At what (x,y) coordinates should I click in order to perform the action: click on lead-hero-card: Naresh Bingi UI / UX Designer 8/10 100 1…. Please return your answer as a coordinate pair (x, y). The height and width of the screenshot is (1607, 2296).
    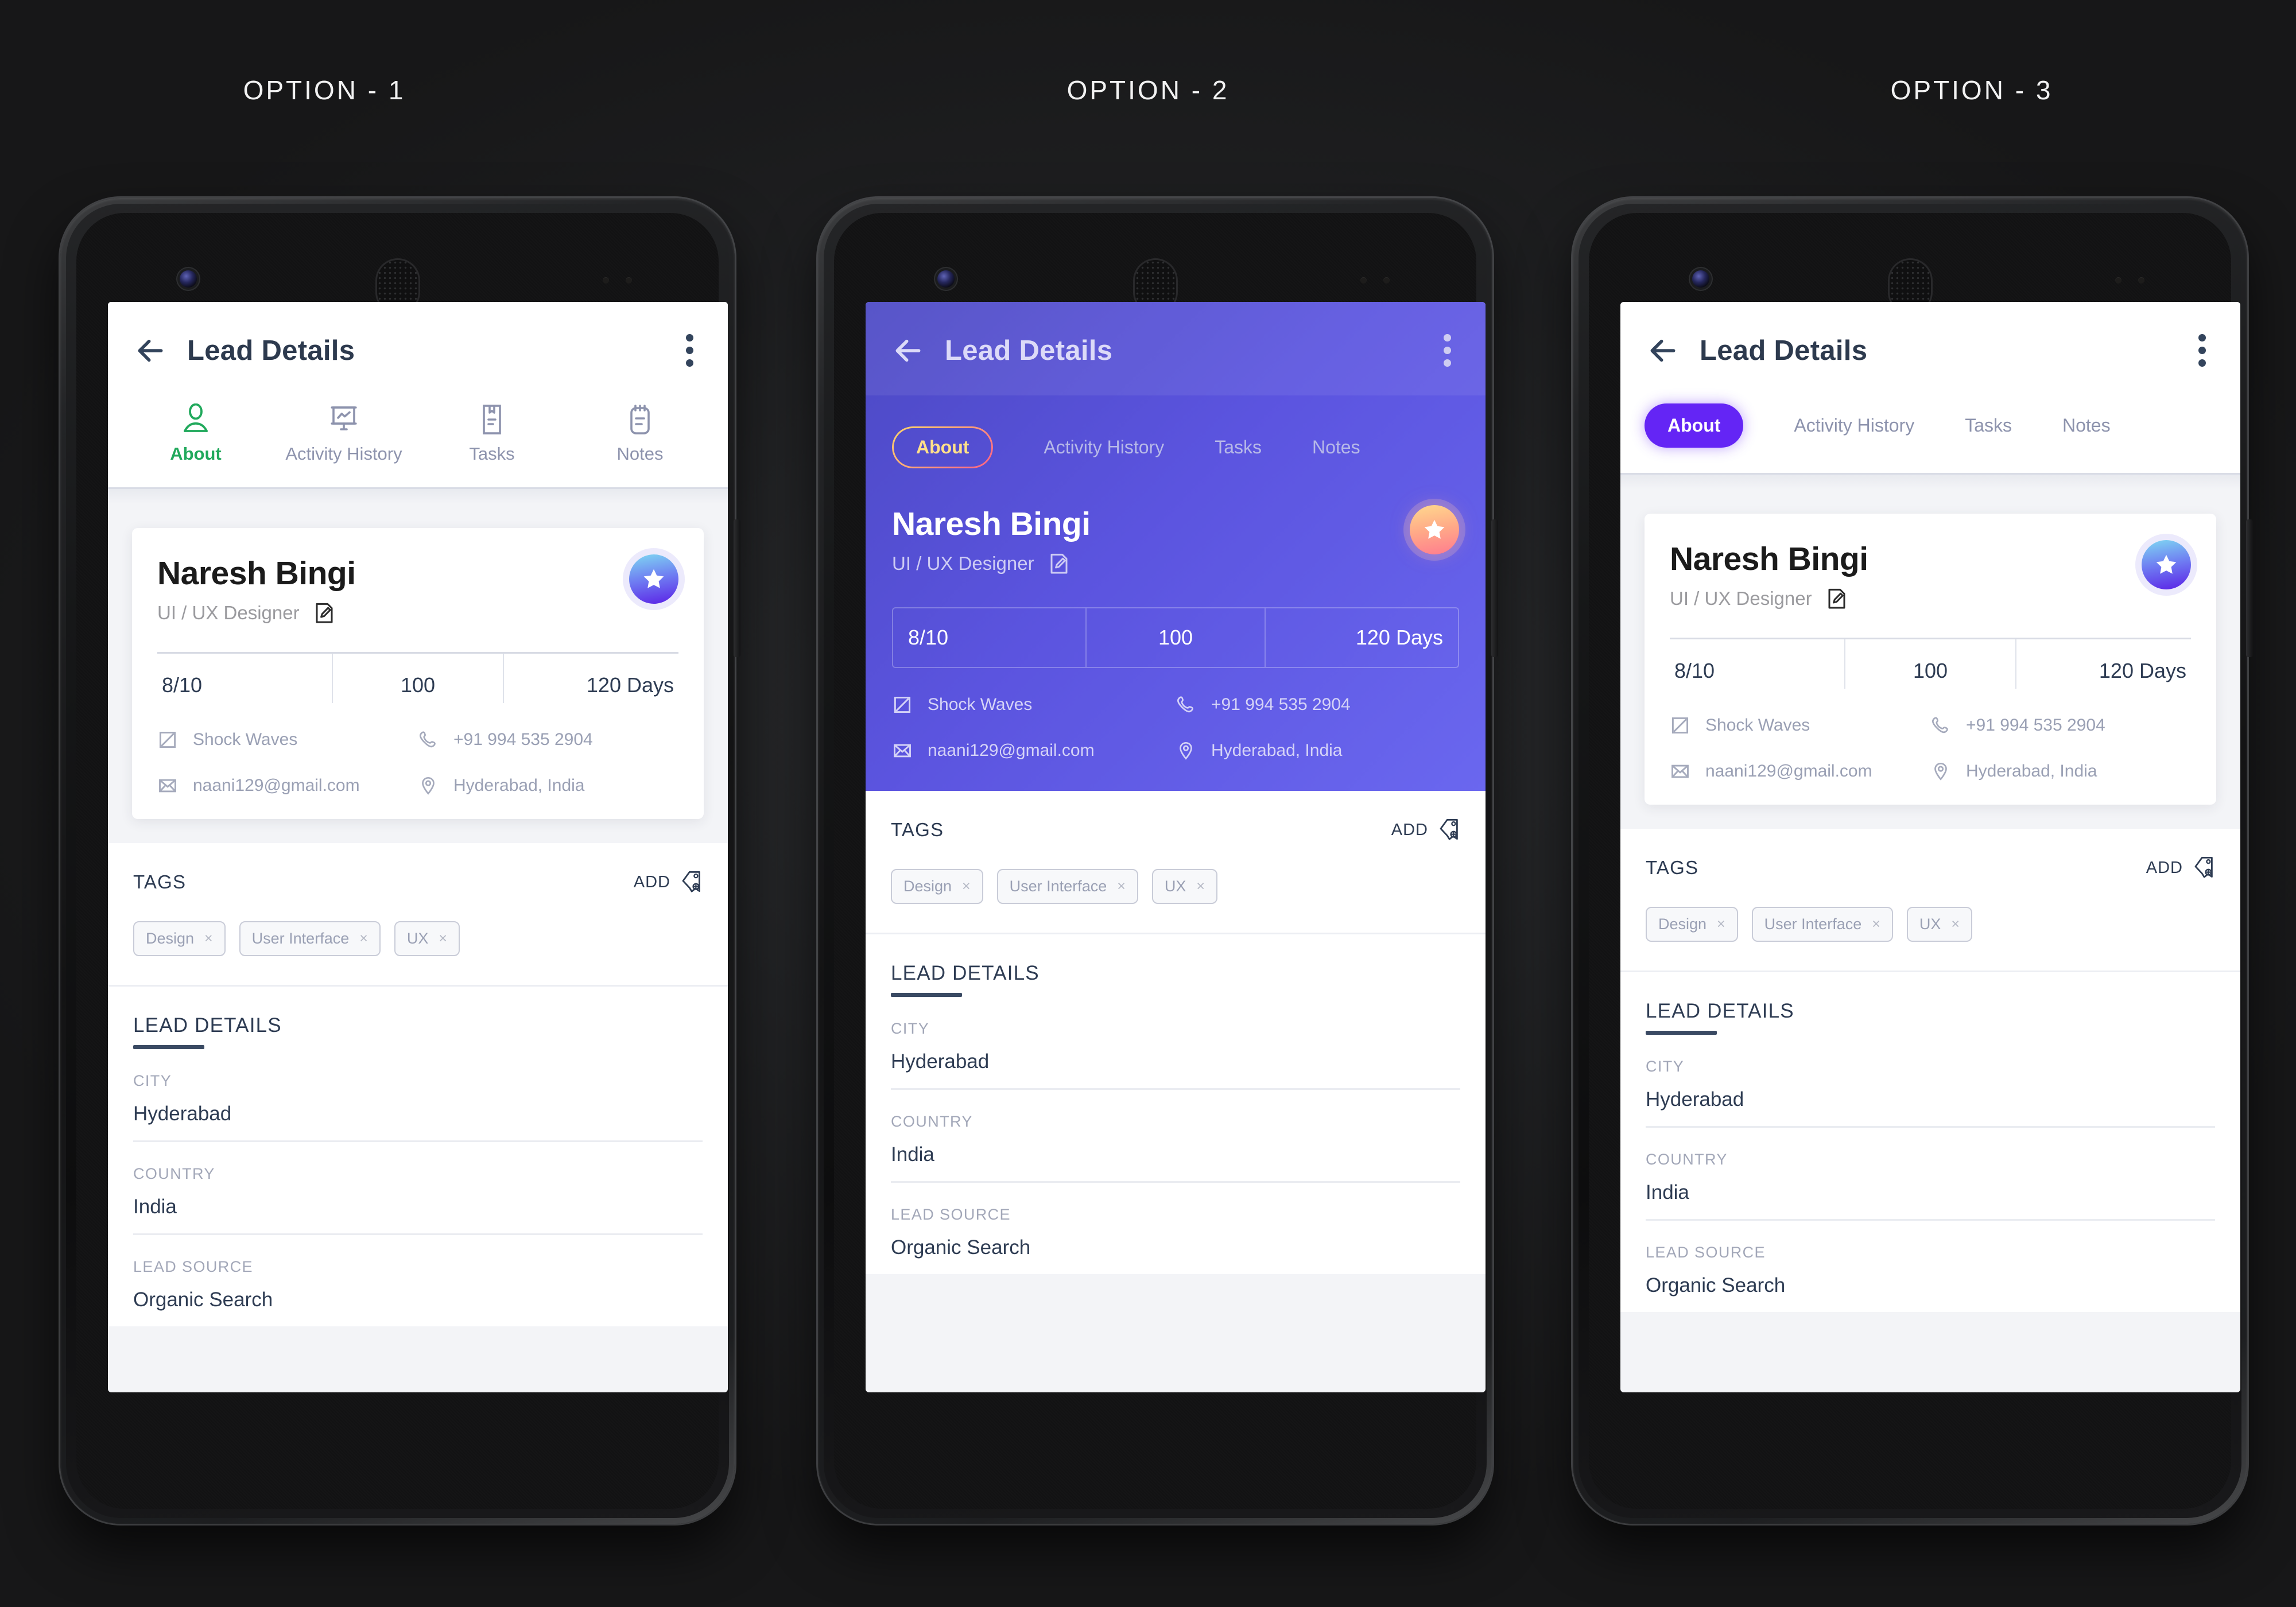
    Looking at the image, I should click on (1930, 659).